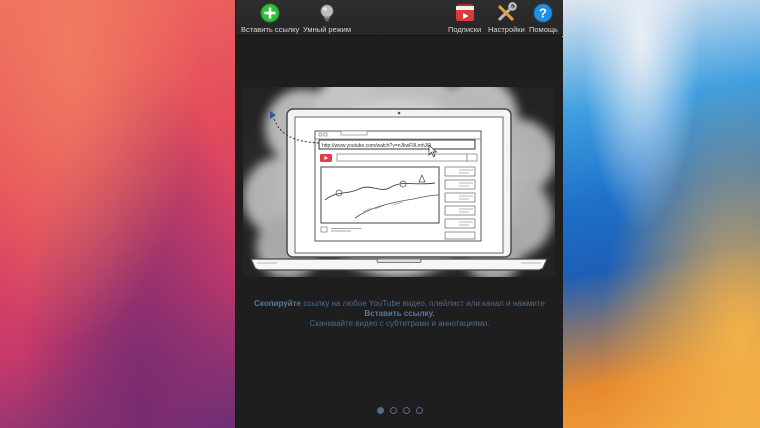 The image size is (760, 428). Describe the element at coordinates (270, 29) in the screenshot. I see `paste-link-label: Вставить ссылку` at that location.